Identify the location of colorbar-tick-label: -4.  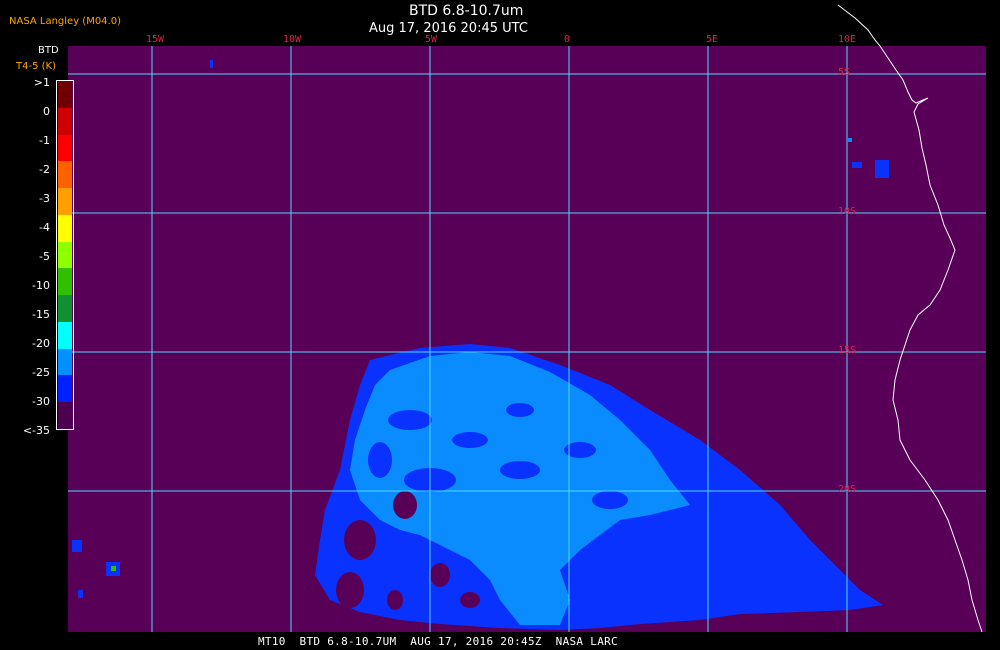
(44, 227).